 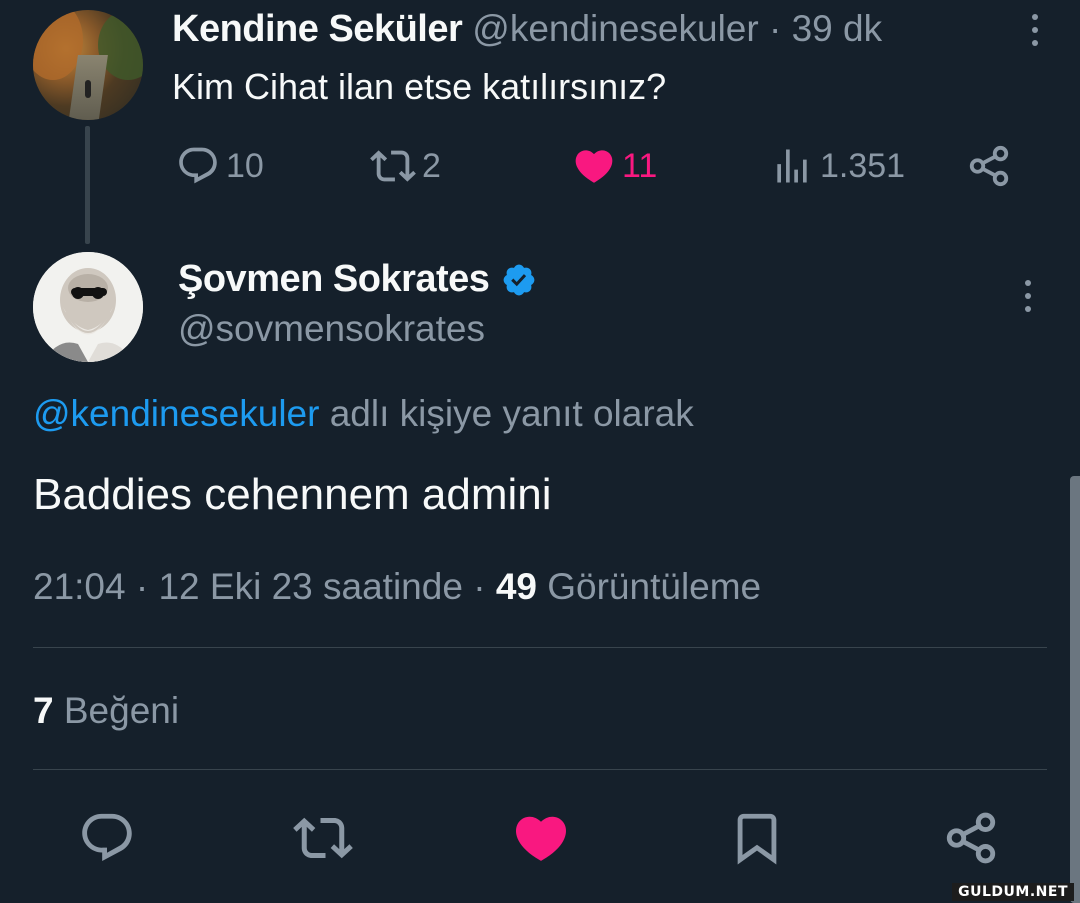 What do you see at coordinates (1028, 296) in the screenshot?
I see `tweet-more-icon` at bounding box center [1028, 296].